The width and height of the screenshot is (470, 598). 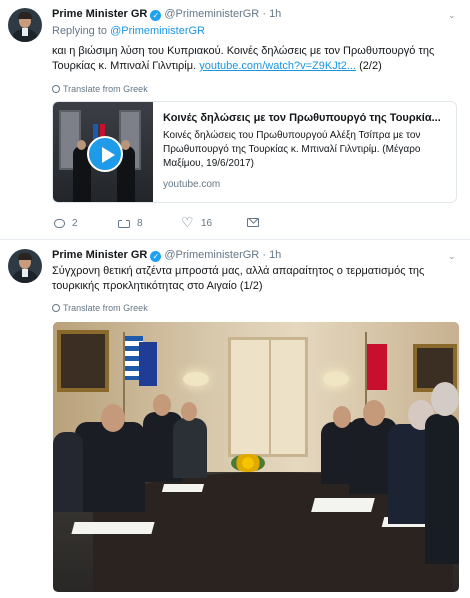 What do you see at coordinates (187, 222) in the screenshot?
I see `like-icon` at bounding box center [187, 222].